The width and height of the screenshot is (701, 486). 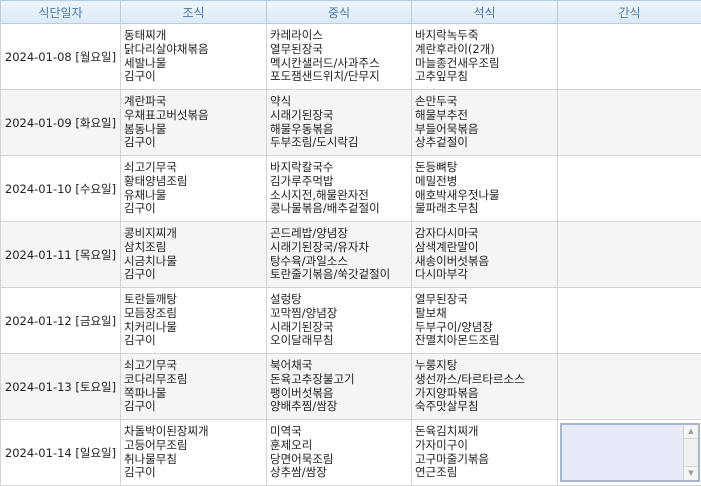 I want to click on menu-item: 손만두국, so click(x=436, y=100).